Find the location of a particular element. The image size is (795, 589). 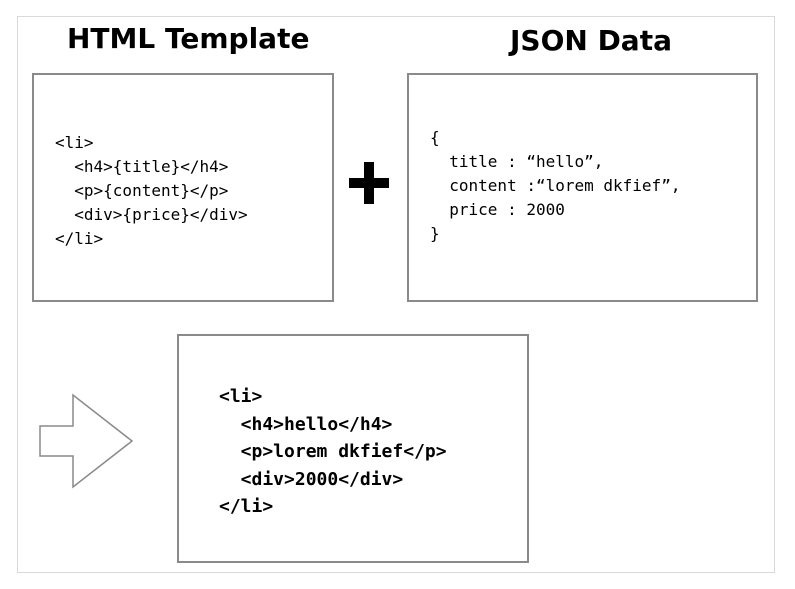

json-data-heading: JSON Data is located at coordinates (591, 40).